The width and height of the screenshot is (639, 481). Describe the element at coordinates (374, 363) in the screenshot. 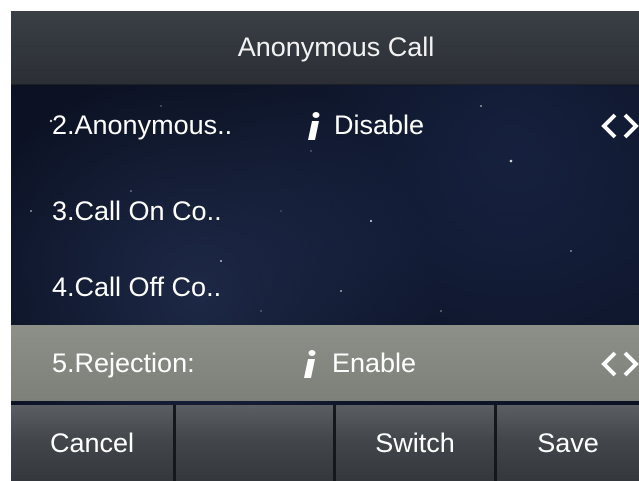

I see `row-value: Enable` at that location.